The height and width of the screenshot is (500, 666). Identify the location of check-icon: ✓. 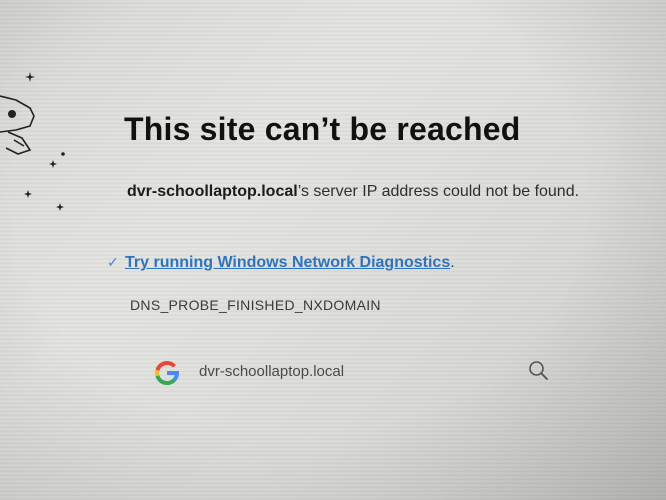
(113, 262).